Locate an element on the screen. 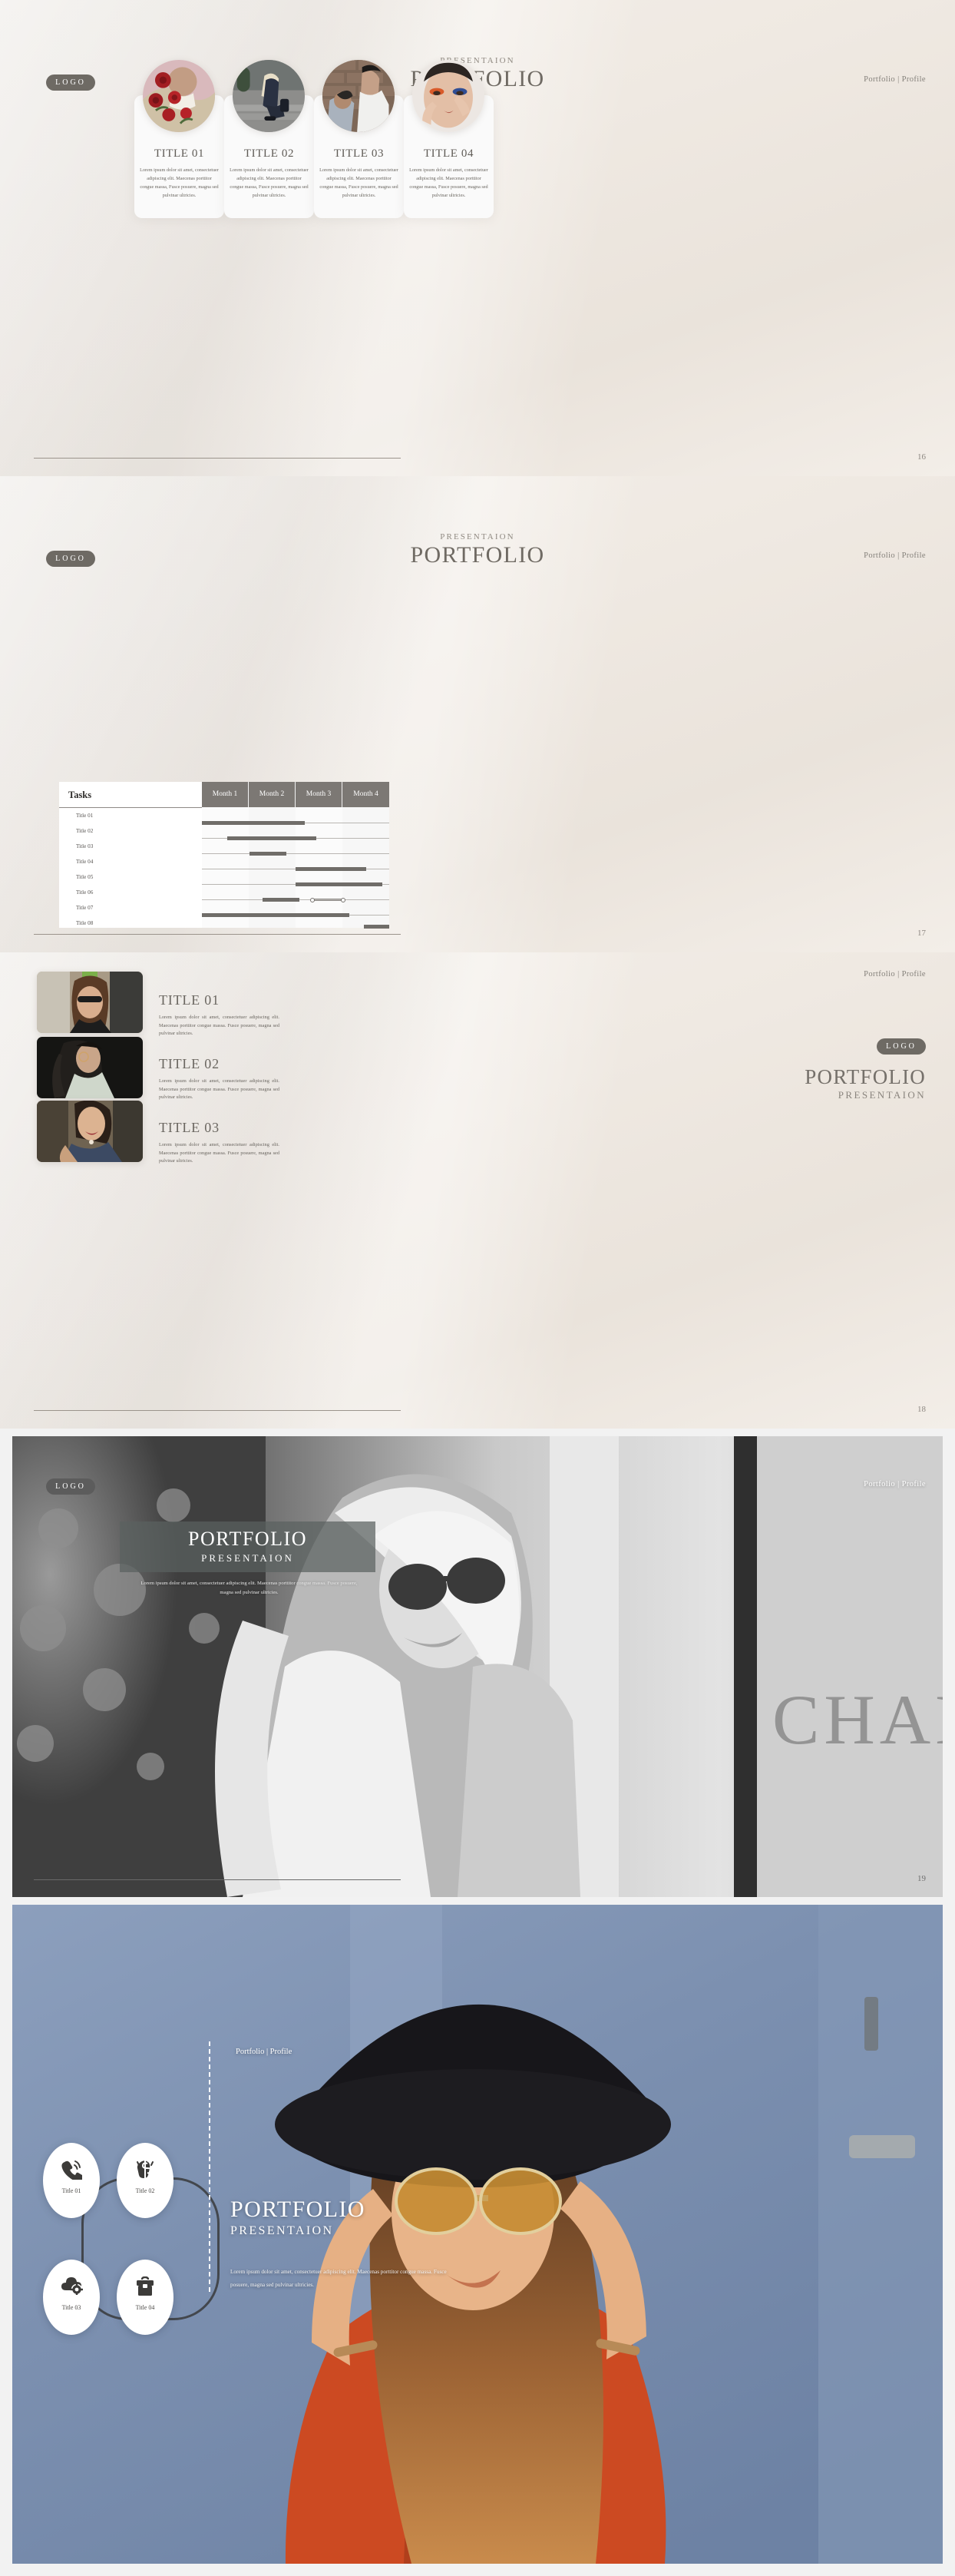 The width and height of the screenshot is (955, 2576). photo-makeup-face is located at coordinates (448, 96).